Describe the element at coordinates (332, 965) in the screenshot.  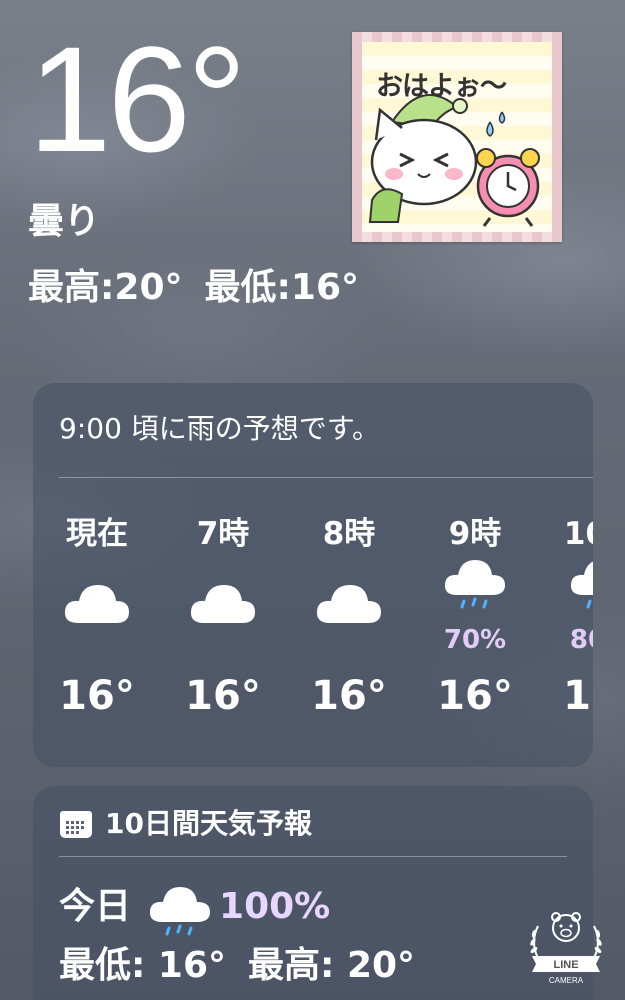
I see `daily-high: 最高: 20°` at that location.